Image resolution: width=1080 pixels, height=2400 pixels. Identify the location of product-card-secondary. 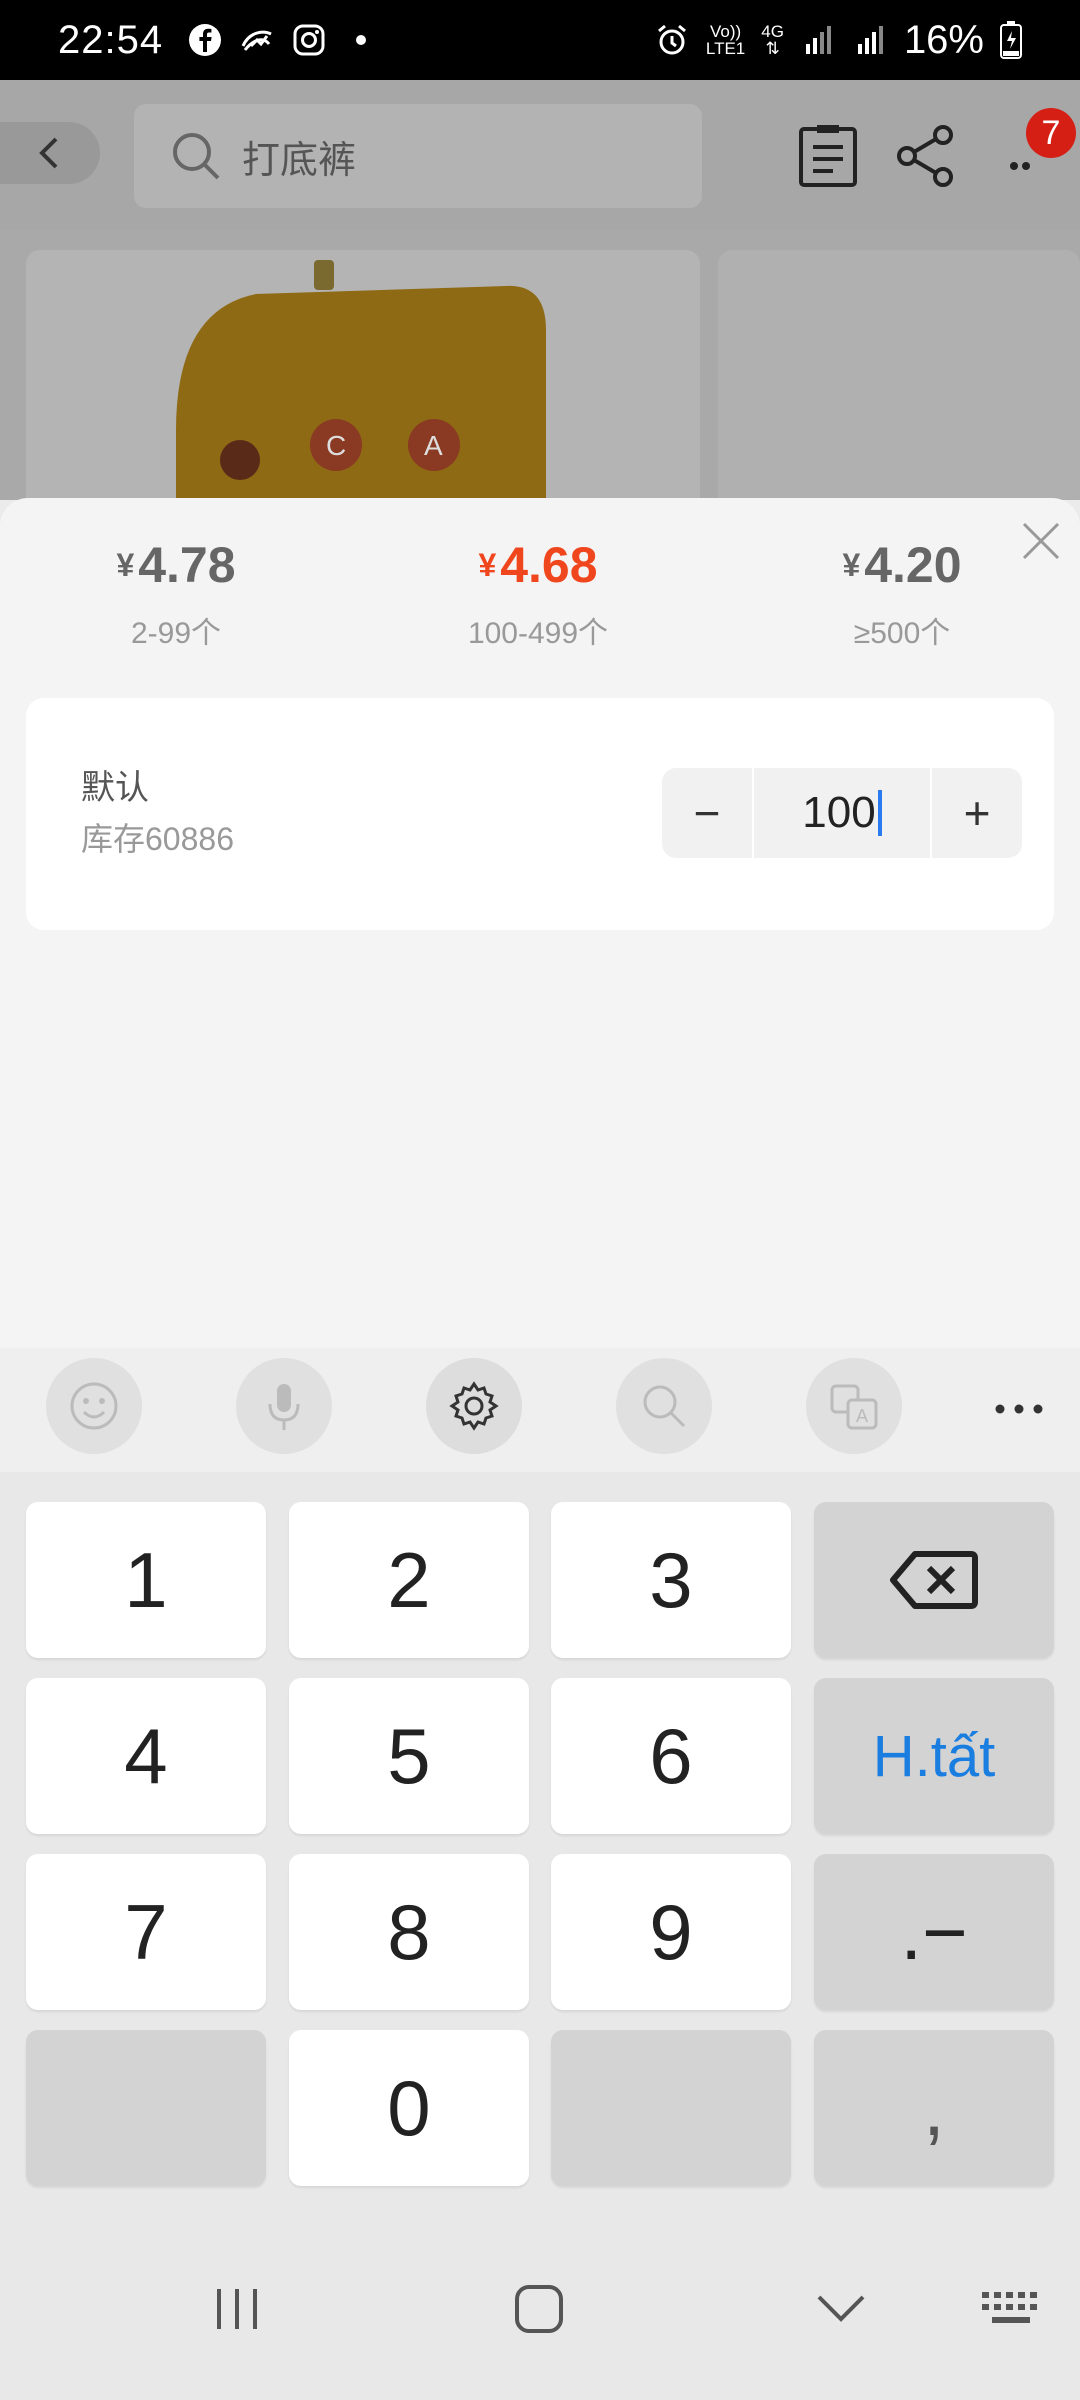
(899, 375).